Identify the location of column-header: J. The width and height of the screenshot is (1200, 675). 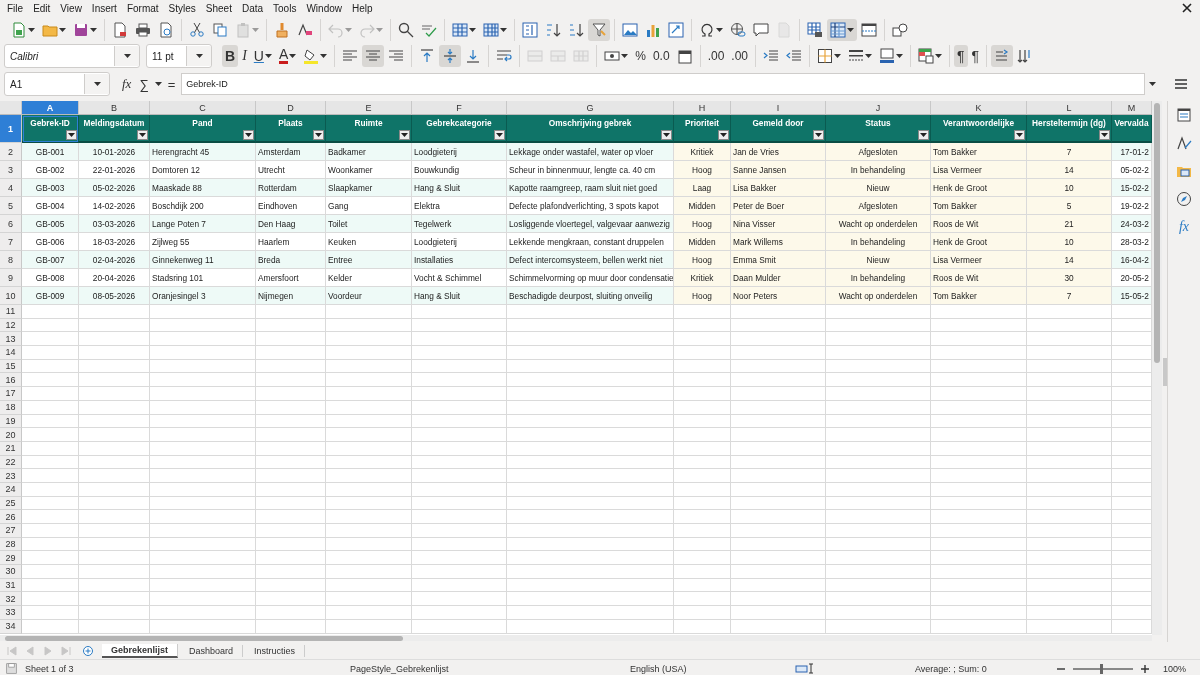
(878, 108).